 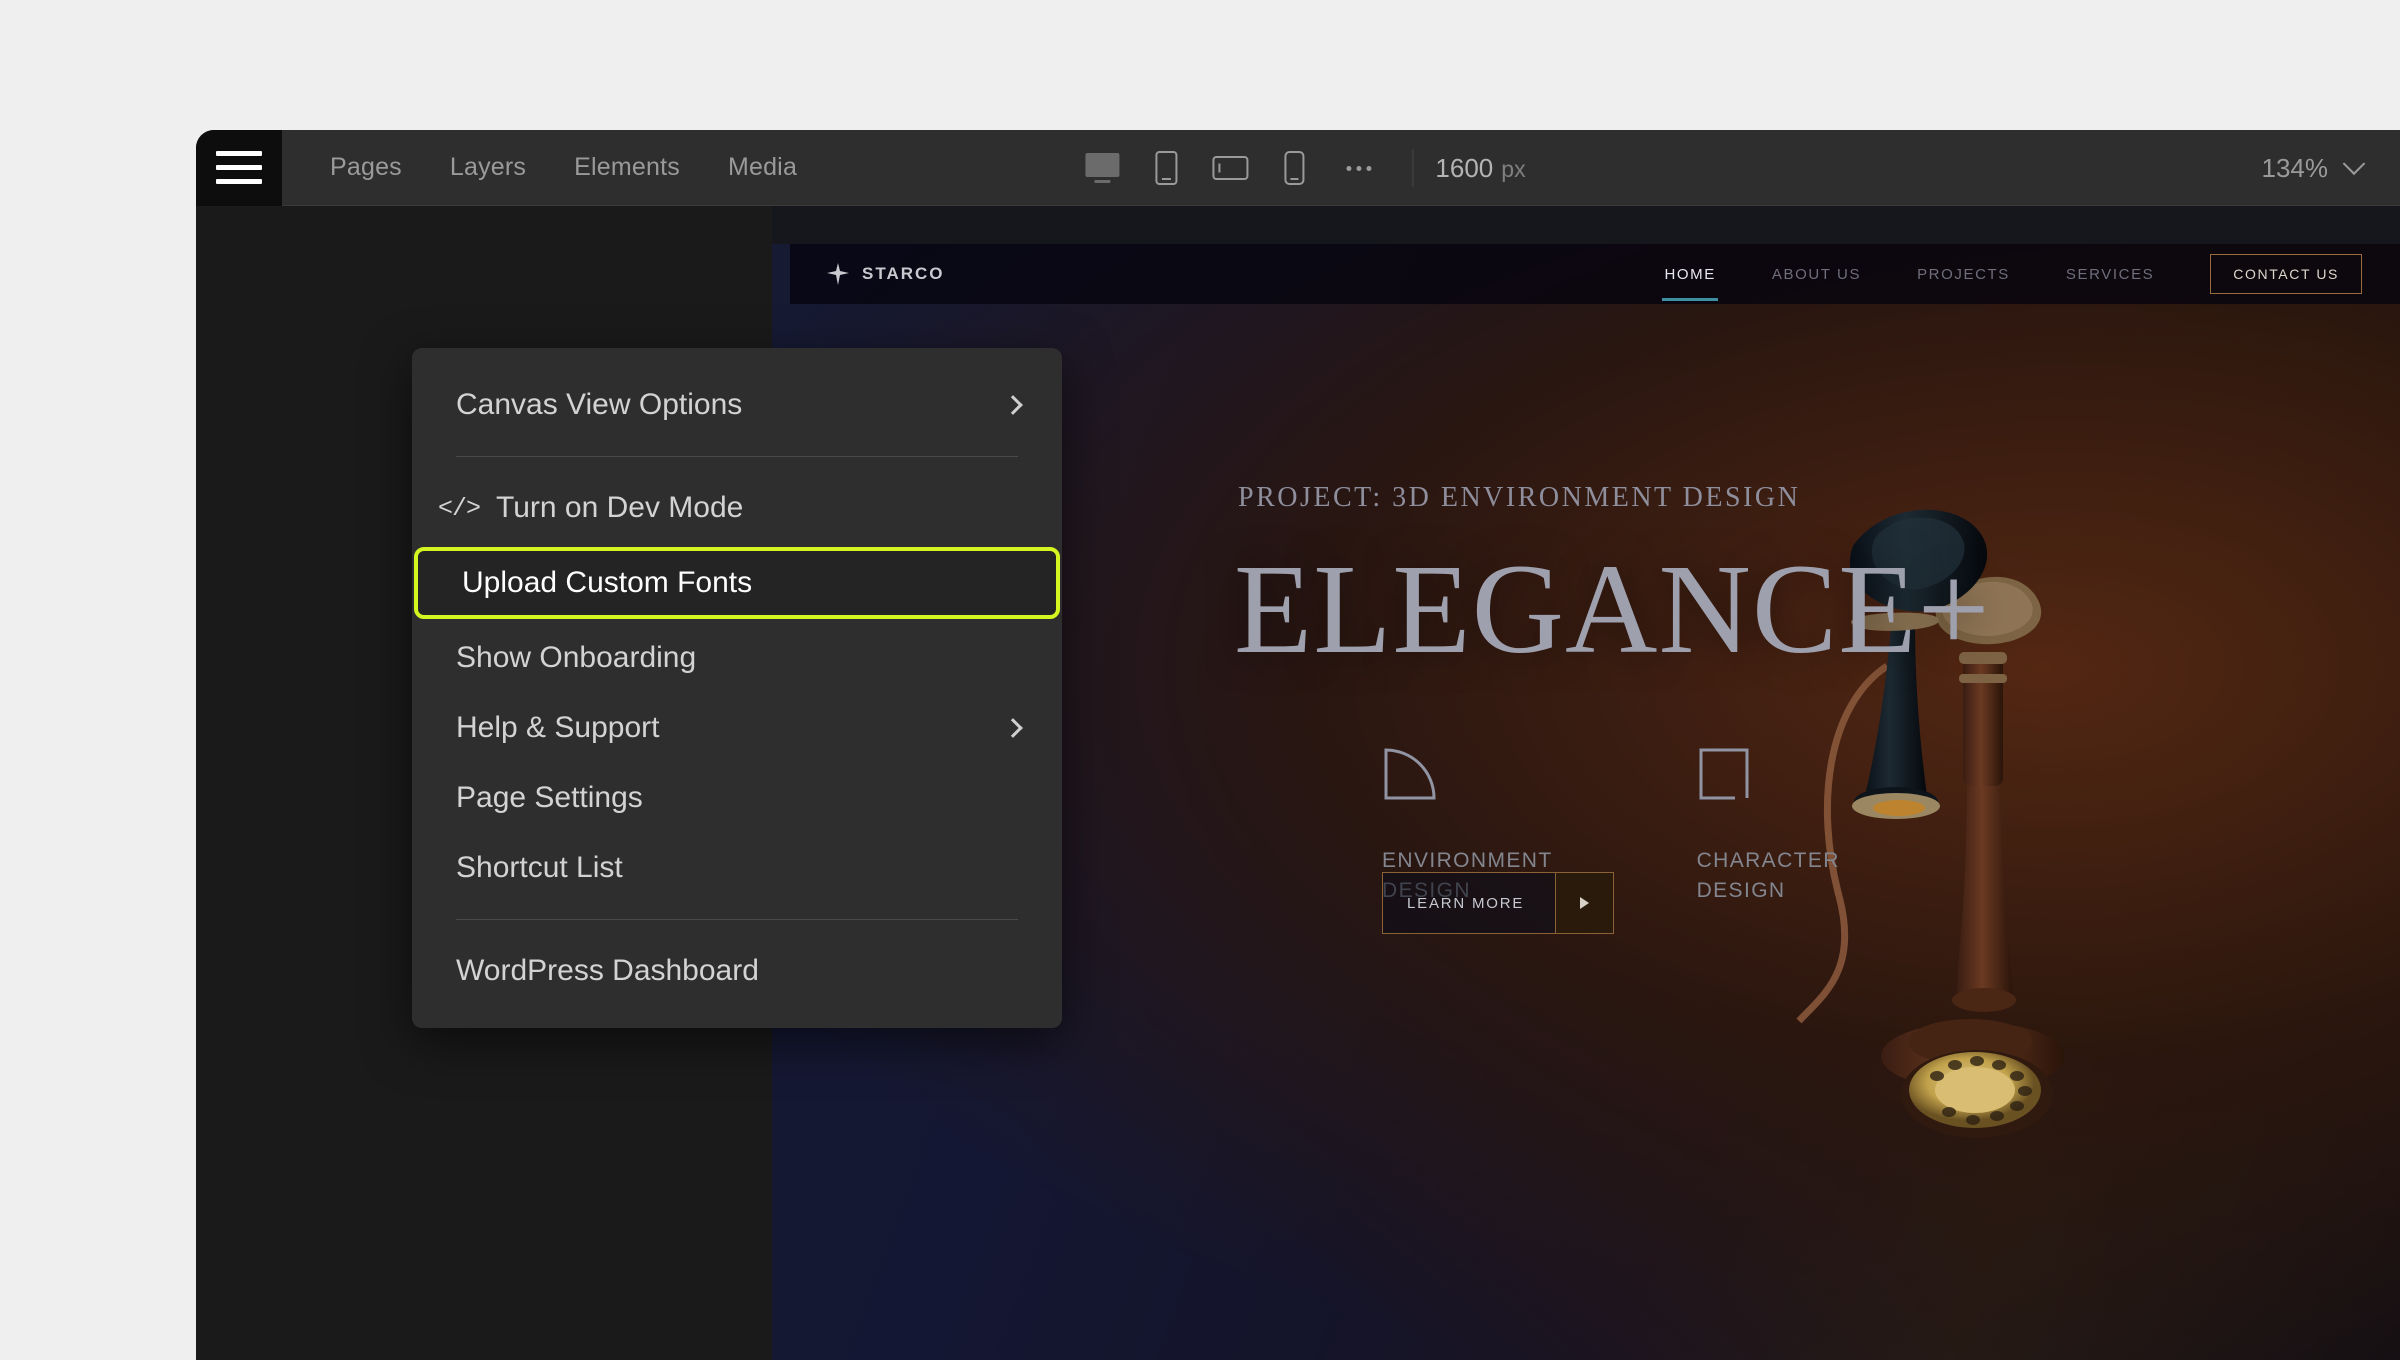 What do you see at coordinates (2295, 167) in the screenshot?
I see `zoom-value: 134%` at bounding box center [2295, 167].